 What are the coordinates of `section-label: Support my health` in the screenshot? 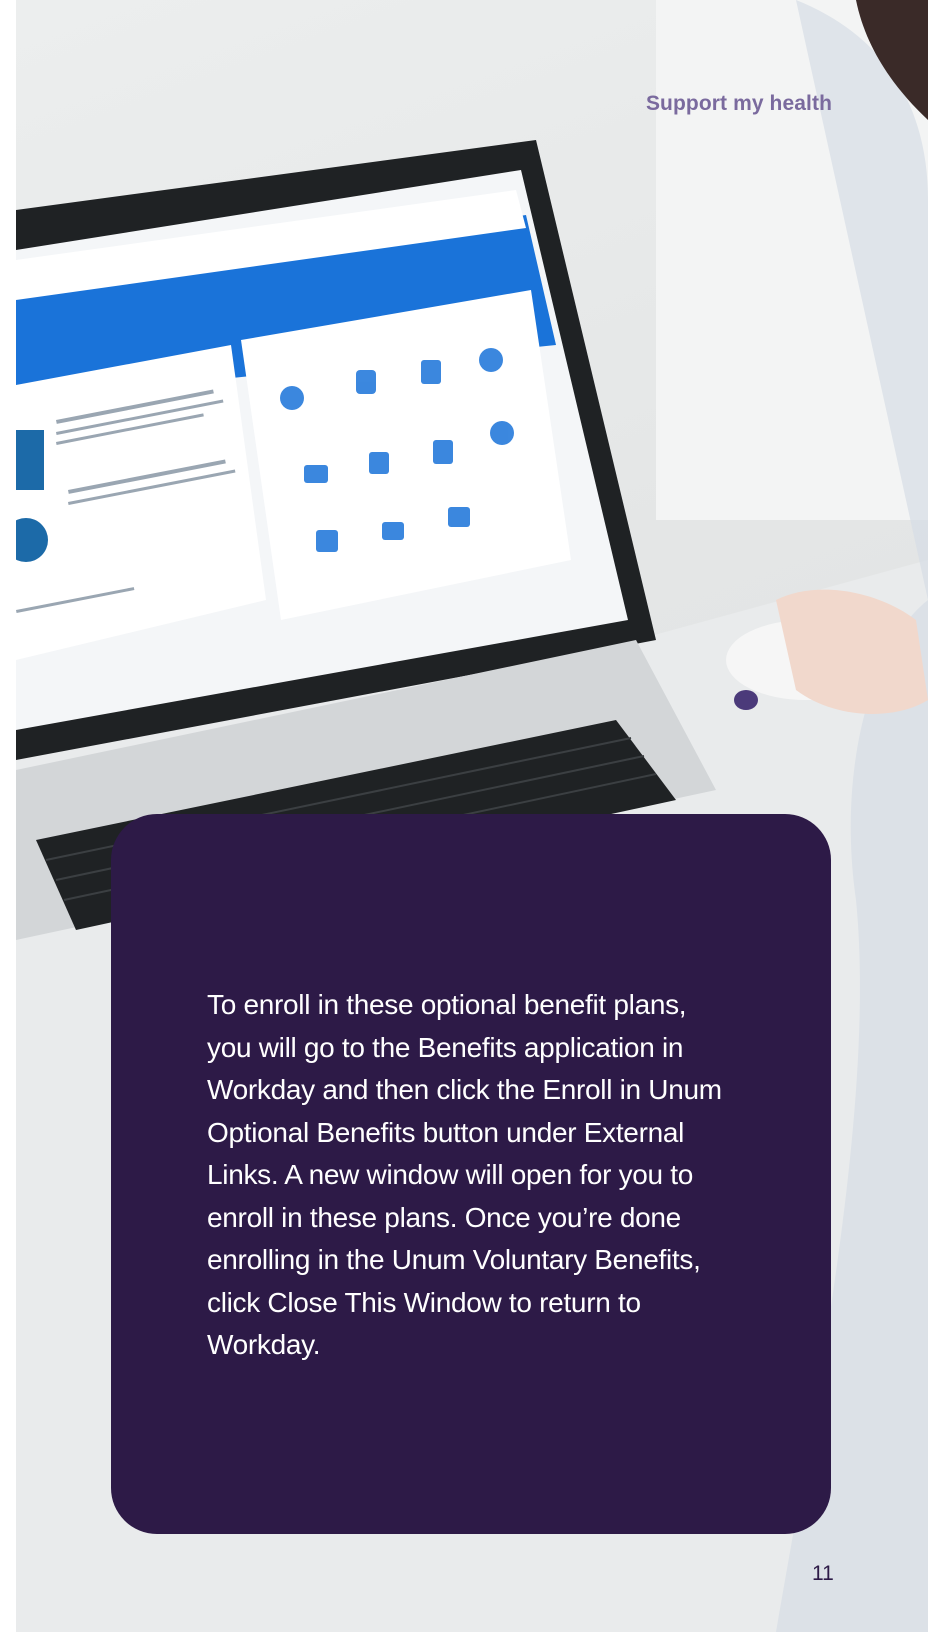 It's located at (738, 103).